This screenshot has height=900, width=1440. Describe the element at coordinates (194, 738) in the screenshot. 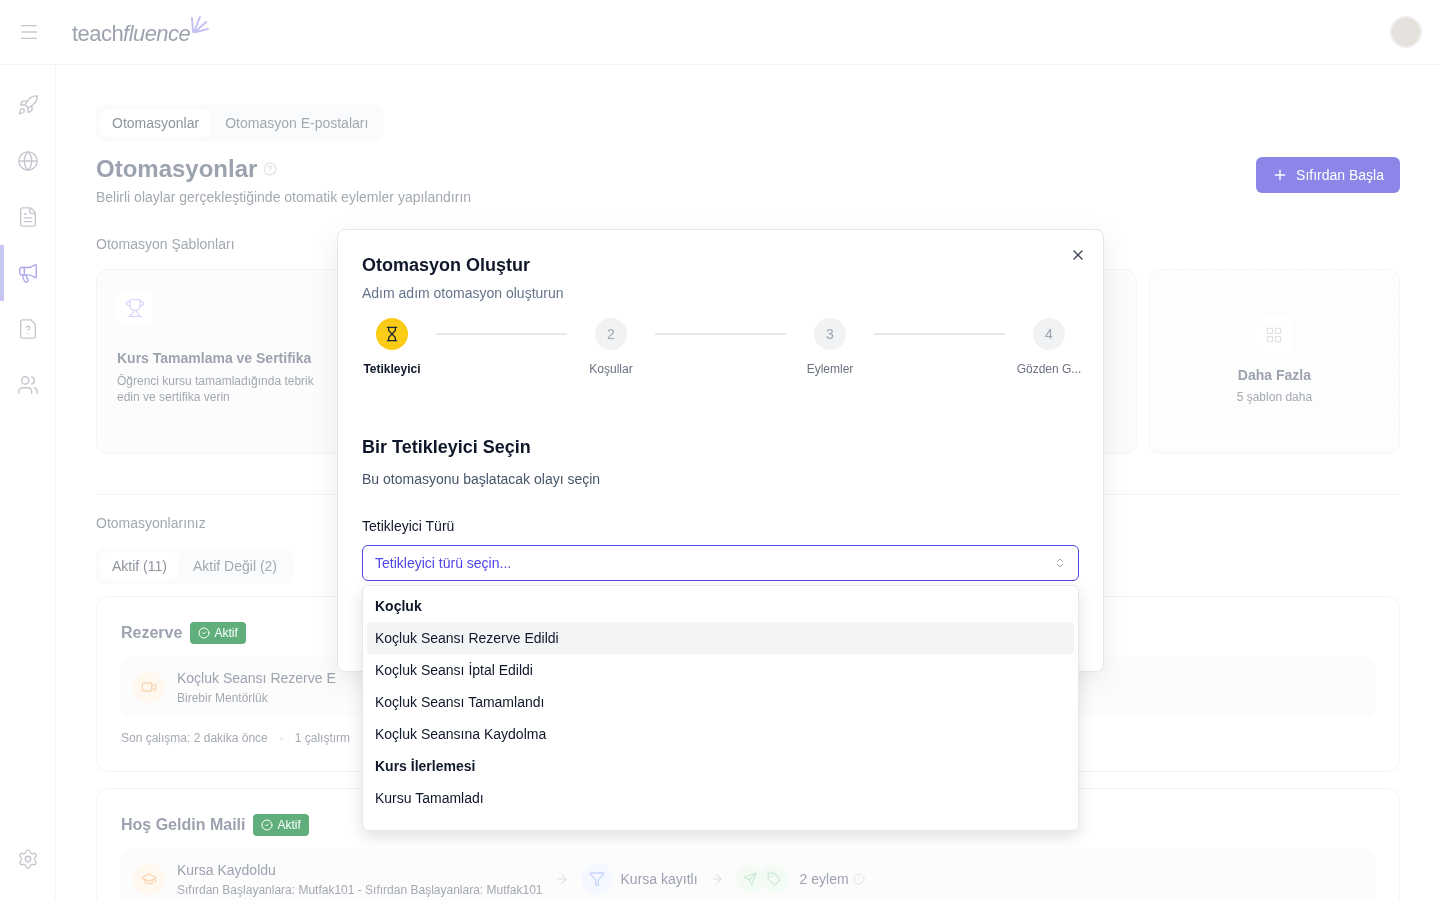

I see `run-info: Son çalışma: 2 dakika önce` at that location.